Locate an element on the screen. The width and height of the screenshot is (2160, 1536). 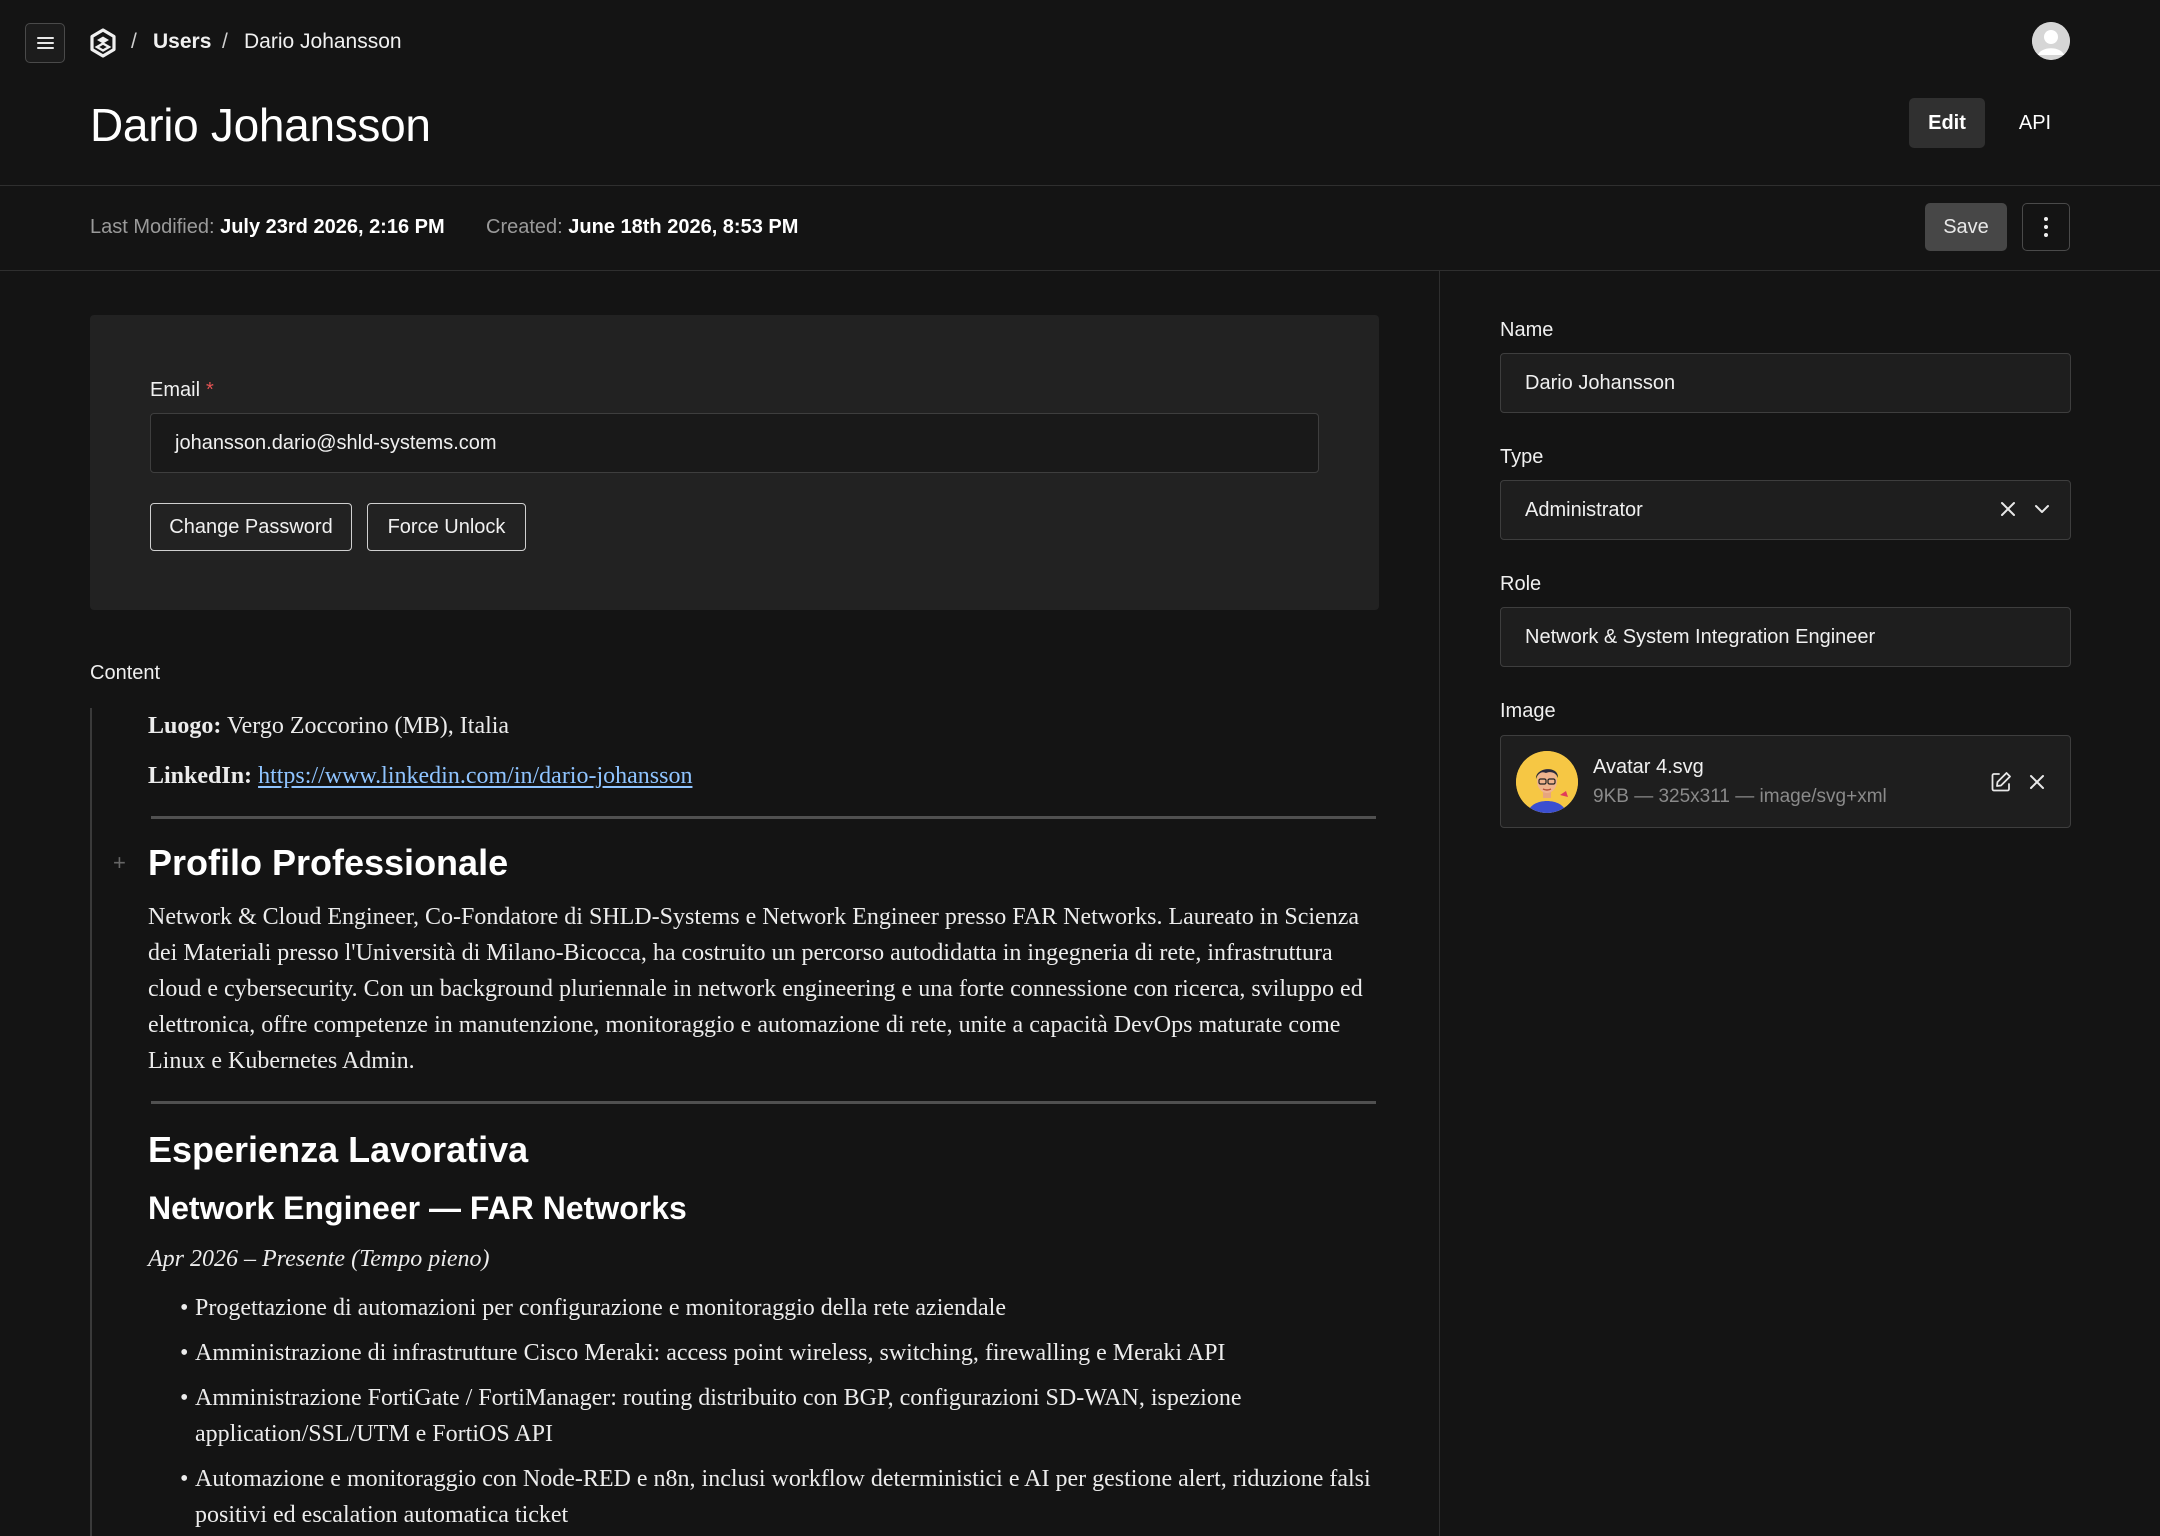
force-unlock-button: Force Unlock is located at coordinates (446, 527).